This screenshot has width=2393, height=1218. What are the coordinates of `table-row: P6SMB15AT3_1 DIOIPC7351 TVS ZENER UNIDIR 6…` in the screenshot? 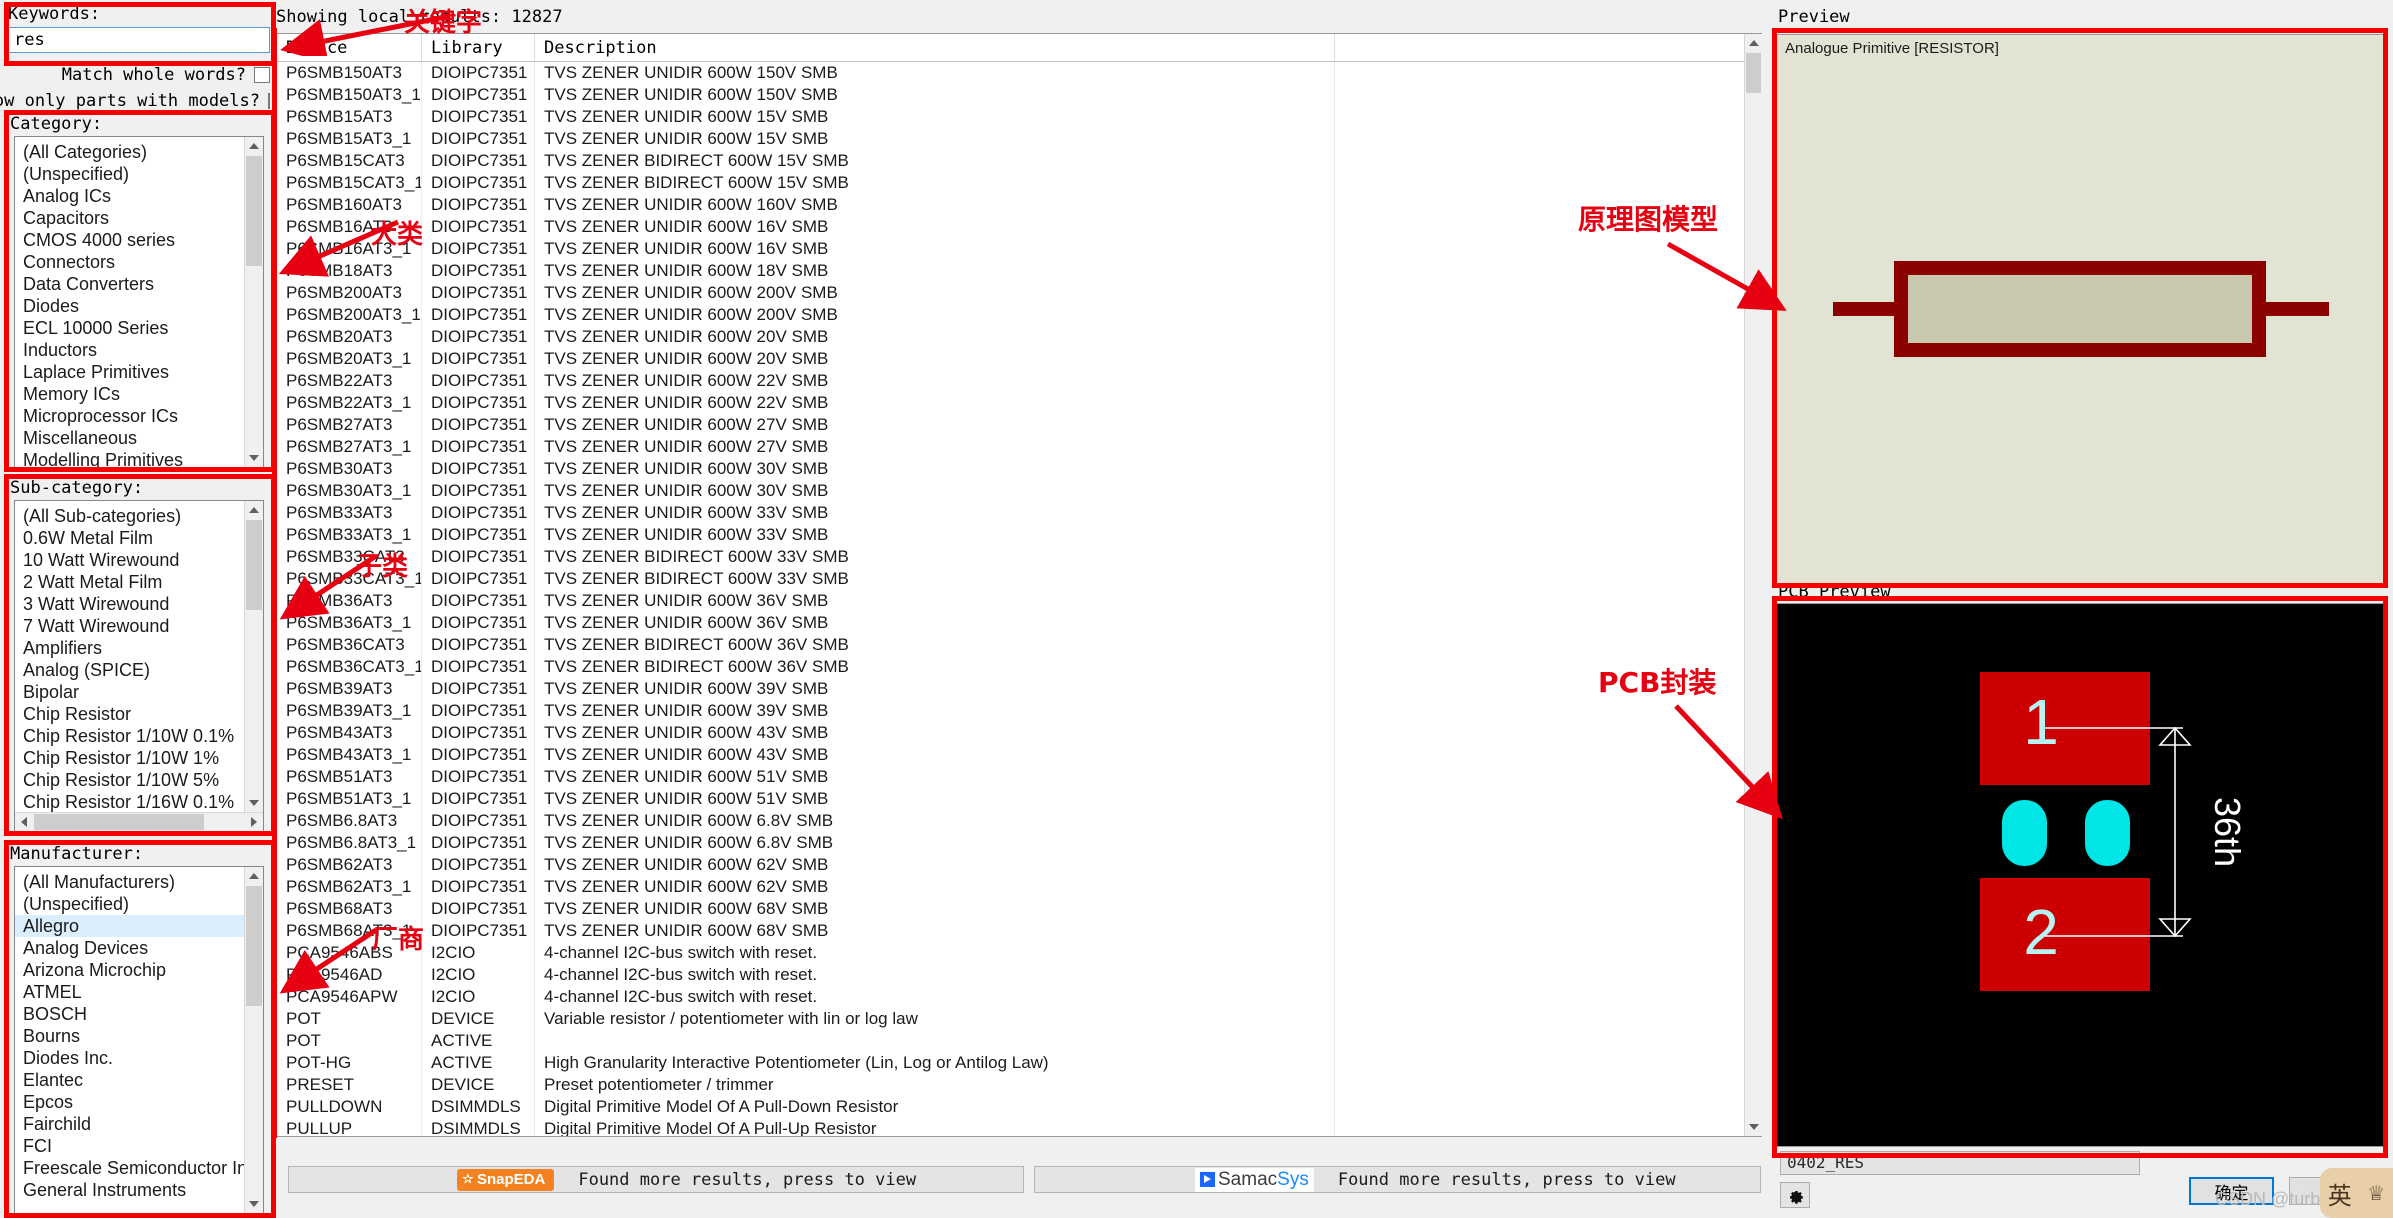 It's located at (1019, 139).